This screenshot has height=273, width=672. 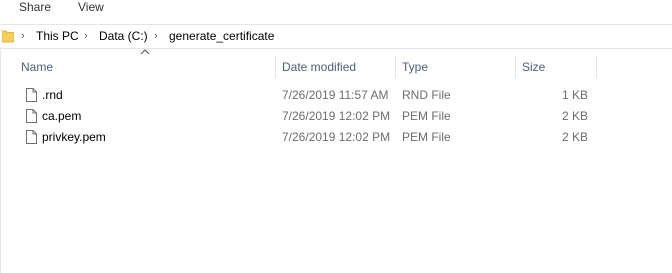 What do you see at coordinates (574, 95) in the screenshot?
I see `file-size: 1 KB` at bounding box center [574, 95].